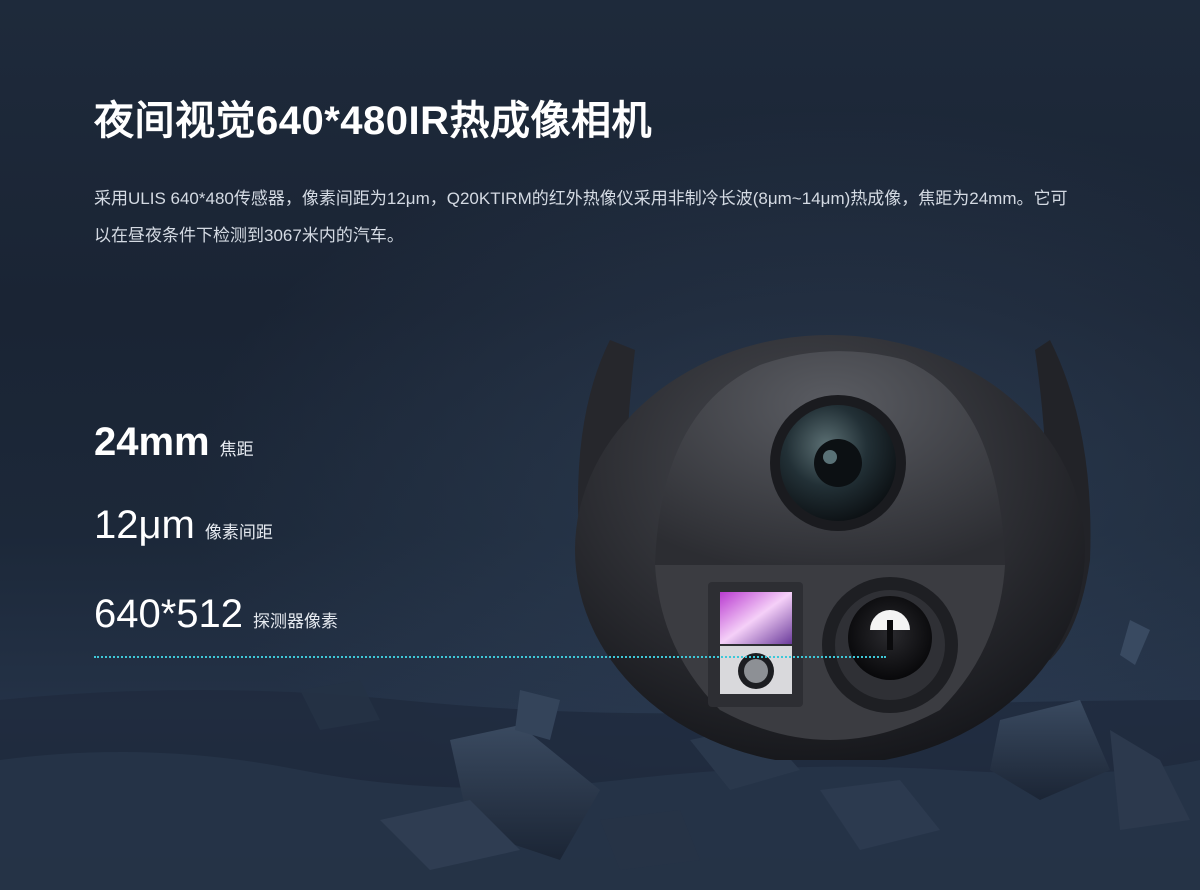 This screenshot has height=890, width=1200. I want to click on spec-detector-pixels: 640*512 探测器像素, so click(216, 614).